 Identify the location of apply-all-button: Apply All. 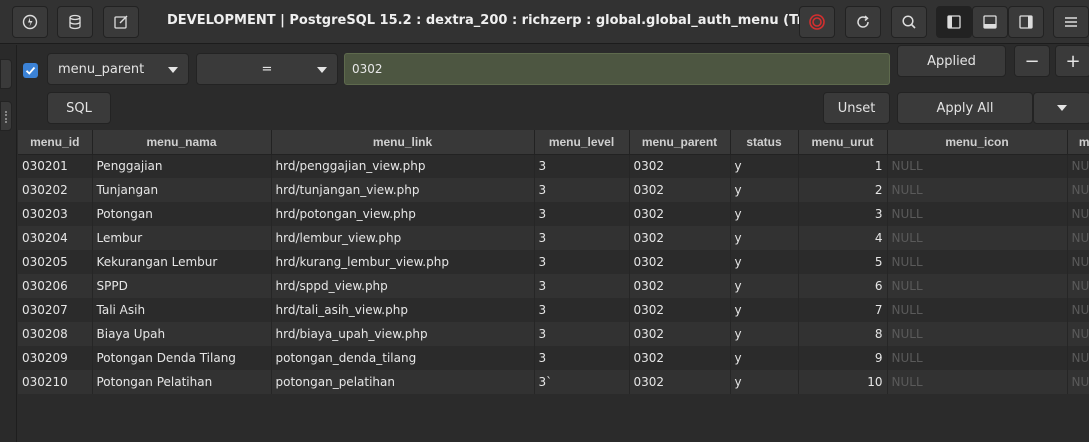
(965, 108).